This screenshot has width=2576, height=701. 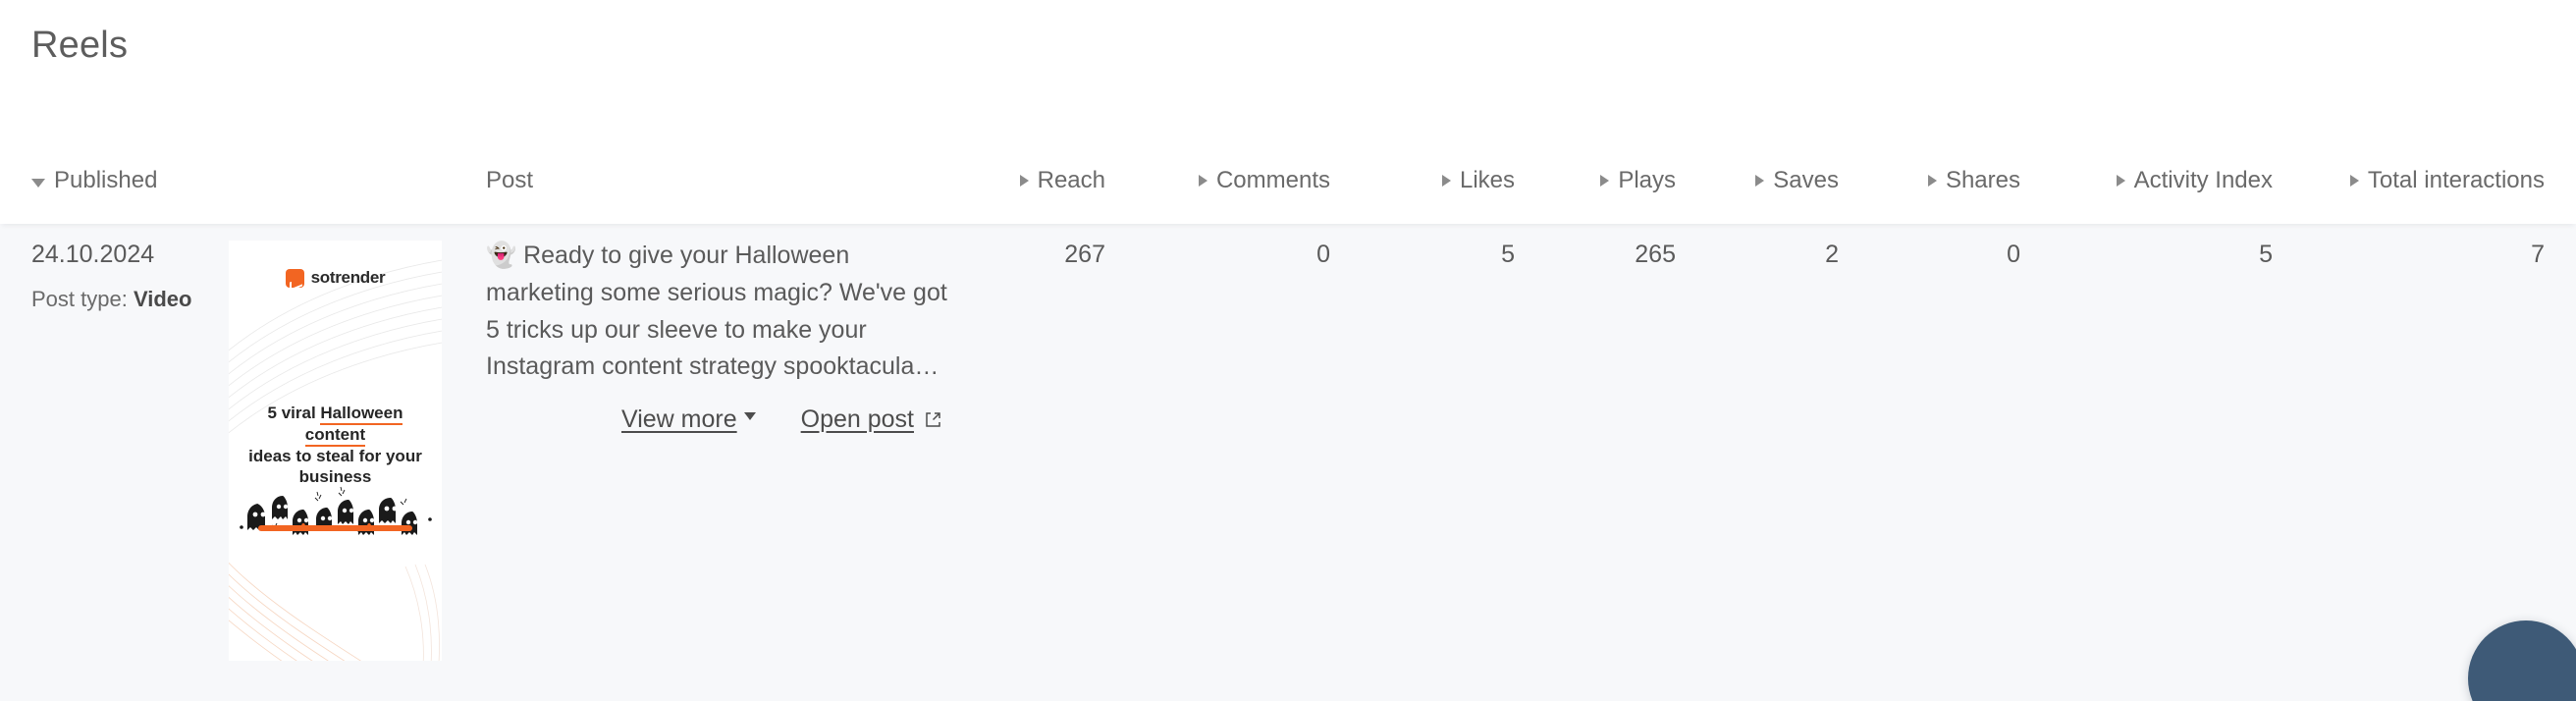 What do you see at coordinates (335, 528) in the screenshot?
I see `ghost-accent-bar` at bounding box center [335, 528].